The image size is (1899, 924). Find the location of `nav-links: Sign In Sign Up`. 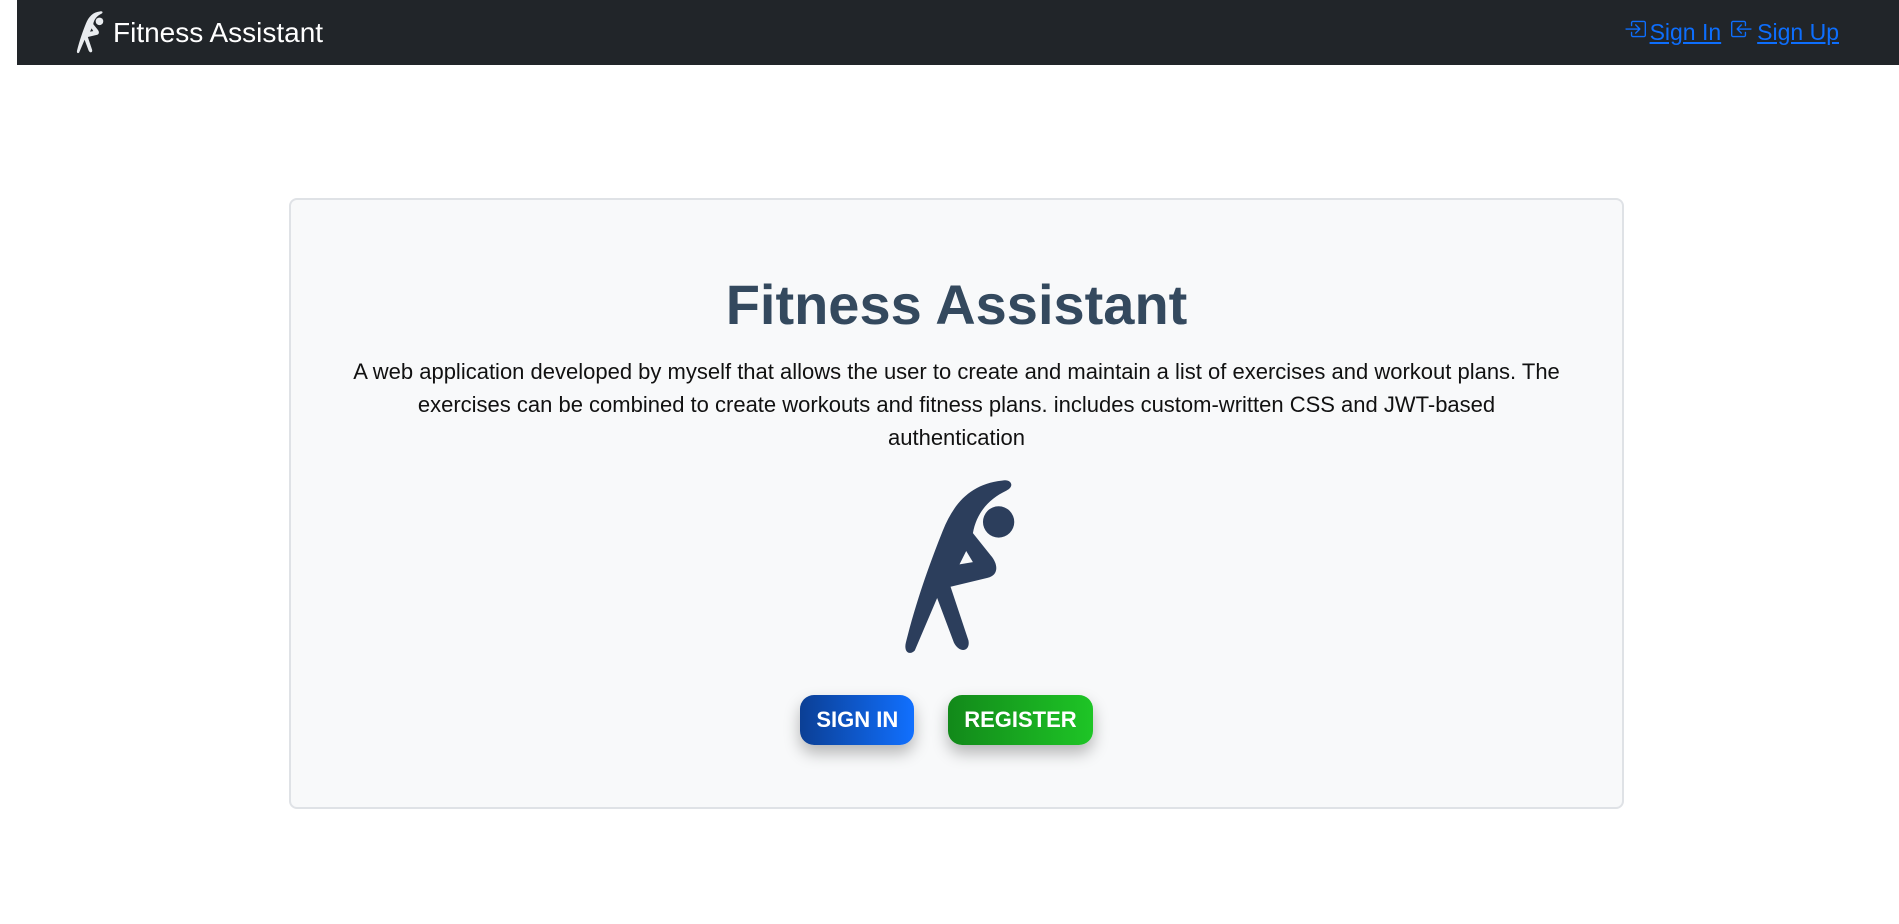

nav-links: Sign In Sign Up is located at coordinates (1731, 32).